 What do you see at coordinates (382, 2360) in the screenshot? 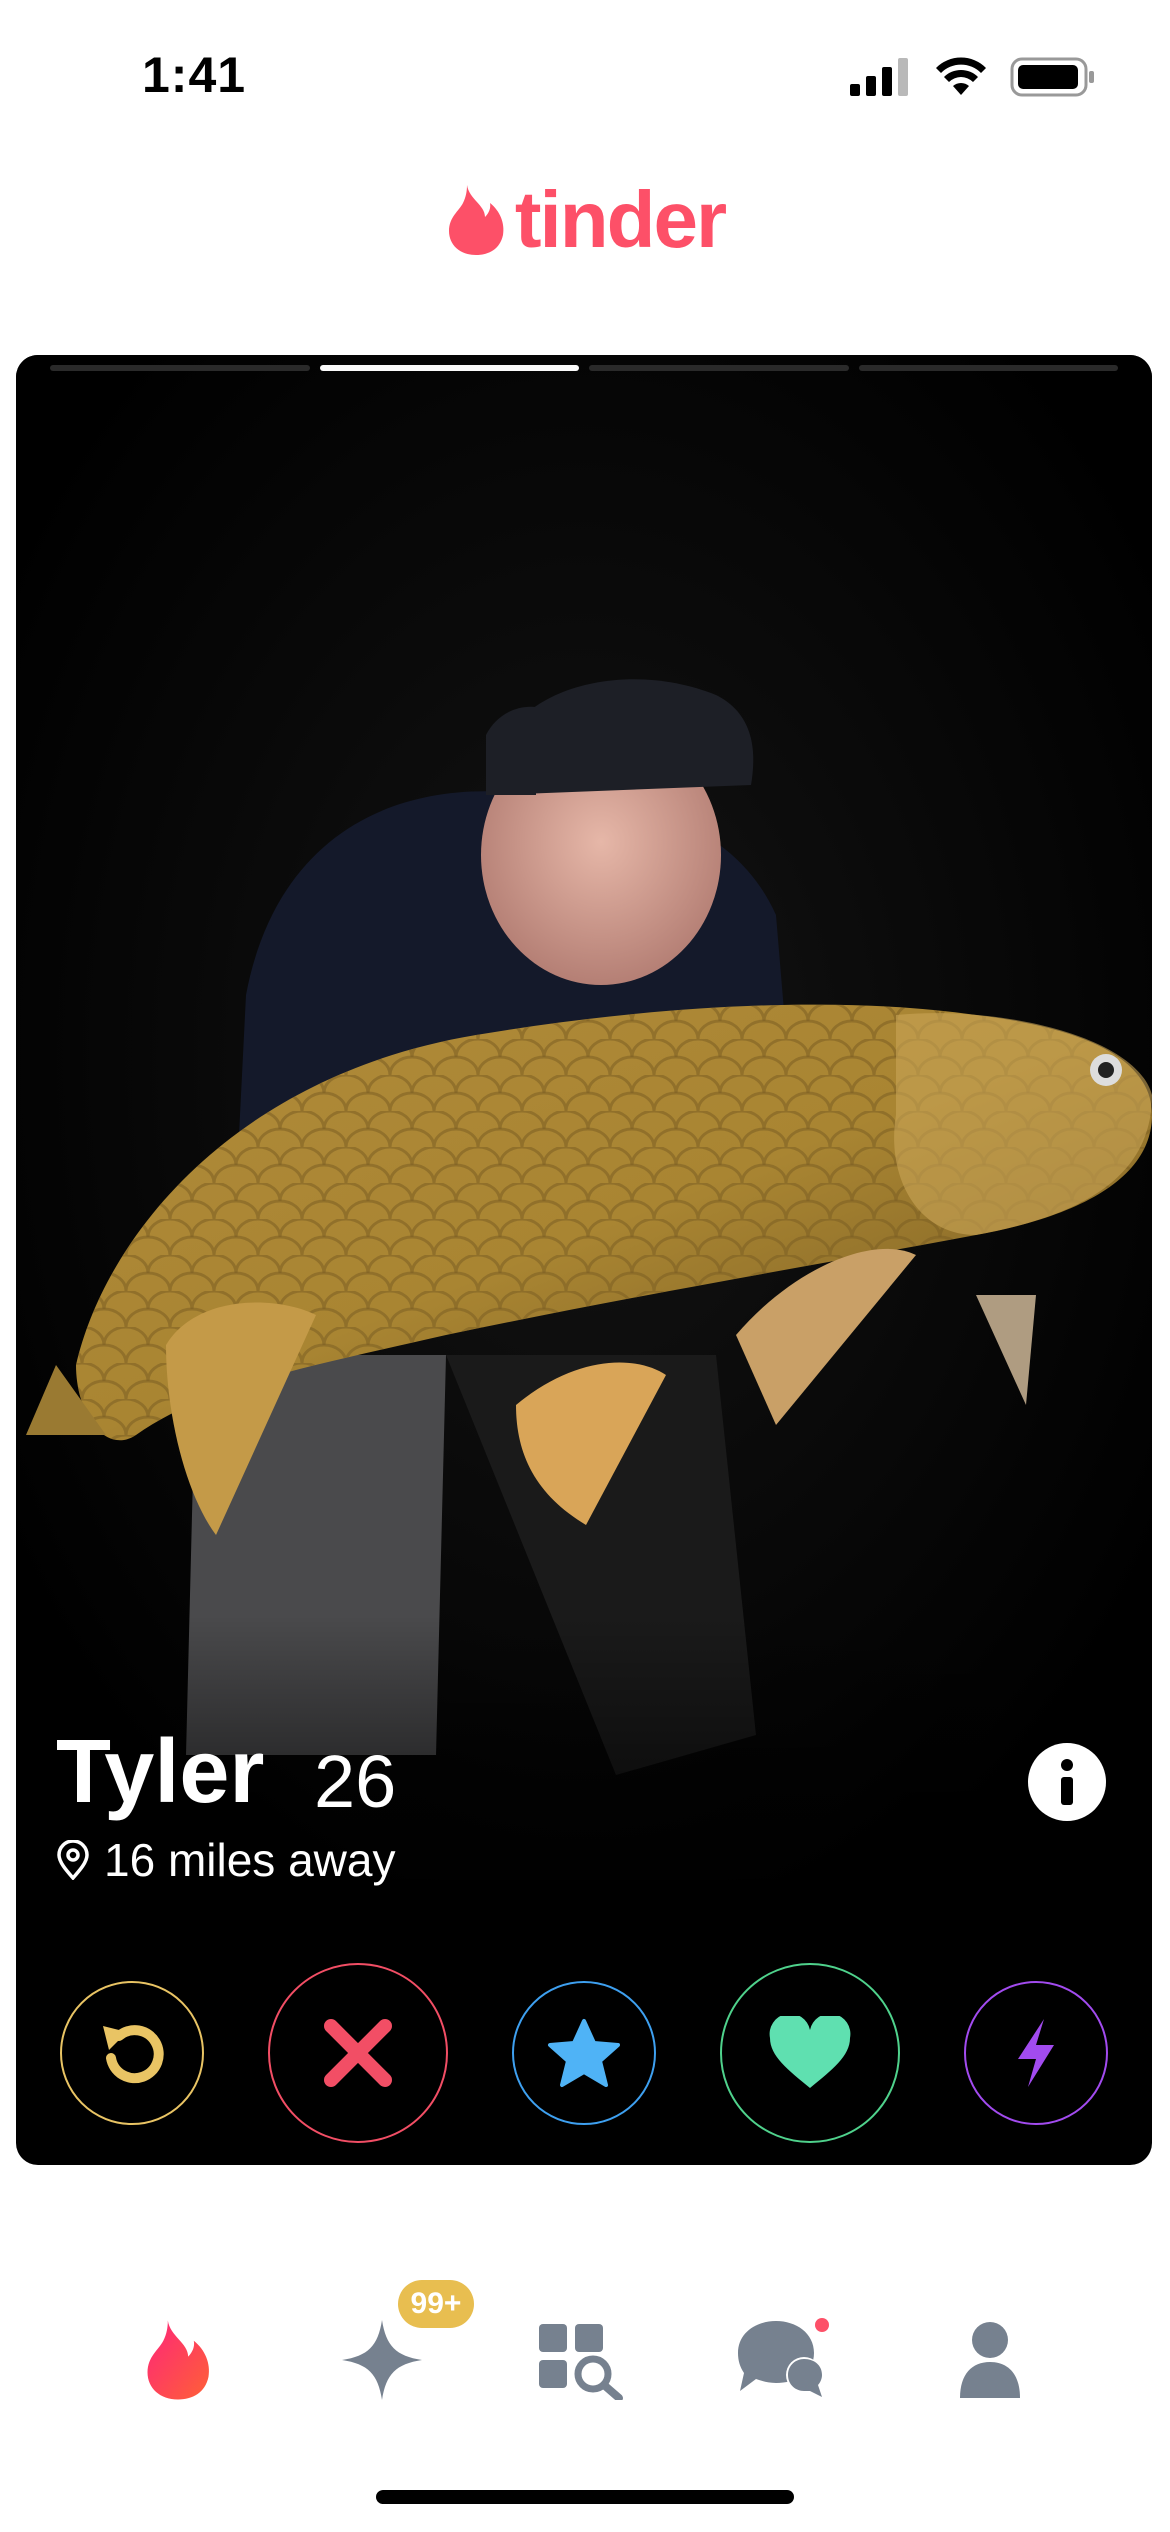
I see `sparkle-icon` at bounding box center [382, 2360].